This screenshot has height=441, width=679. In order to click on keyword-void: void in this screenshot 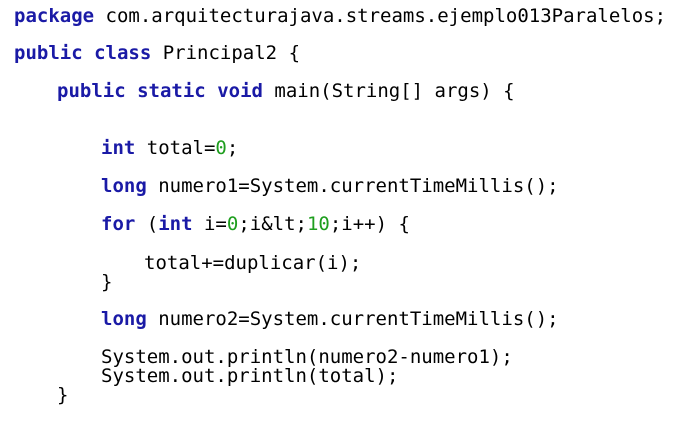, I will do `click(240, 91)`.